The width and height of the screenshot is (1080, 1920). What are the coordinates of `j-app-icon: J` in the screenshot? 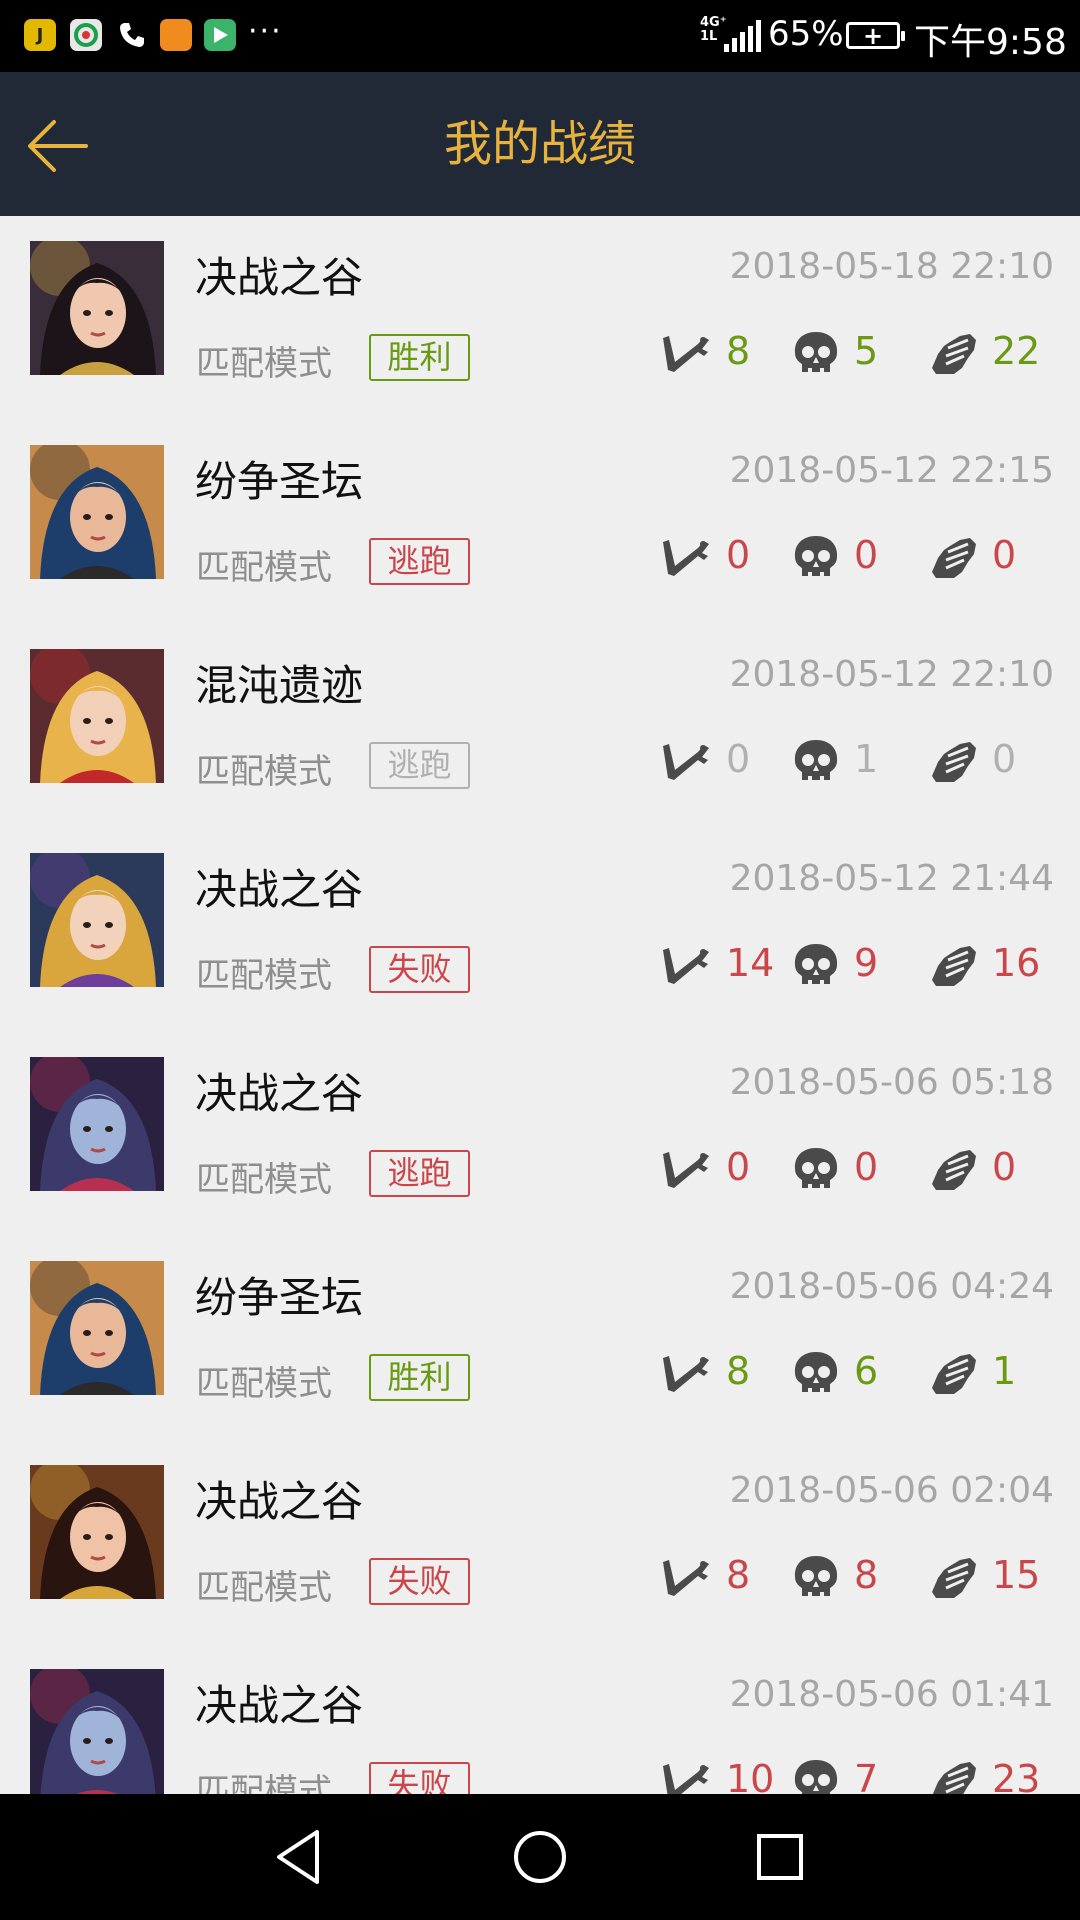 It's located at (40, 35).